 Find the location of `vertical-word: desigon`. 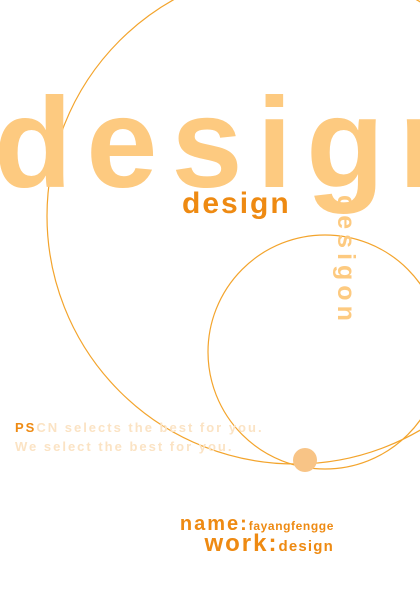

vertical-word: desigon is located at coordinates (346, 260).